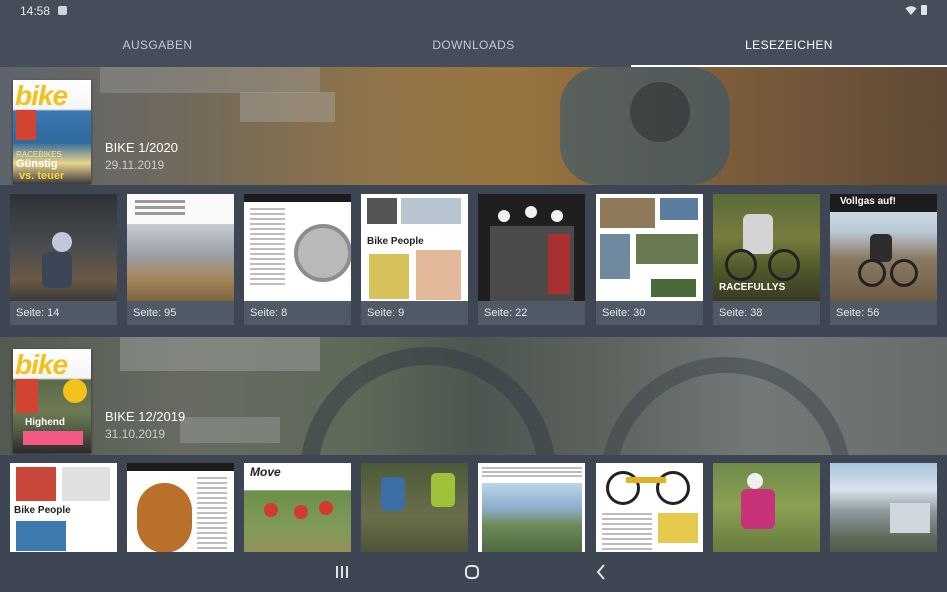 This screenshot has height=592, width=947. What do you see at coordinates (868, 201) in the screenshot?
I see `page-heading: Vollgas auf!` at bounding box center [868, 201].